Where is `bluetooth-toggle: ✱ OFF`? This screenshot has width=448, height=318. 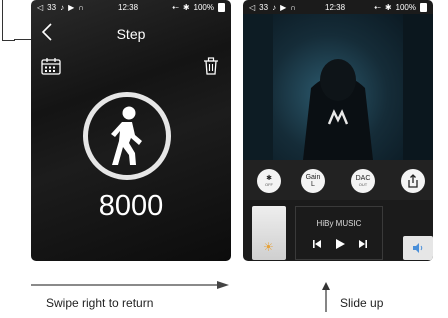
bluetooth-toggle: ✱ OFF is located at coordinates (269, 181).